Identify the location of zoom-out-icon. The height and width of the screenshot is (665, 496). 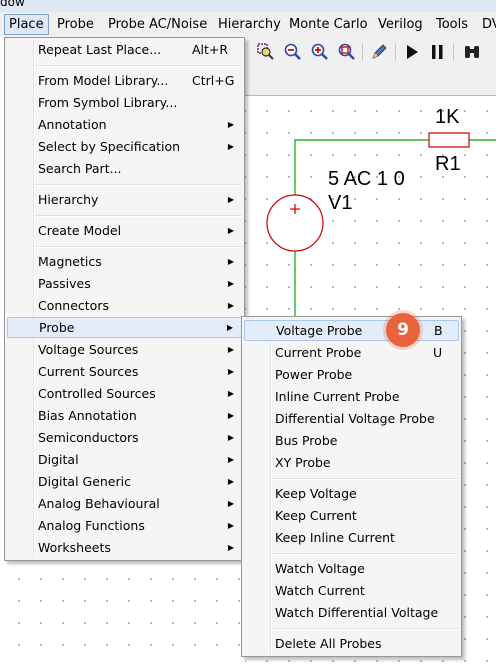
(293, 52).